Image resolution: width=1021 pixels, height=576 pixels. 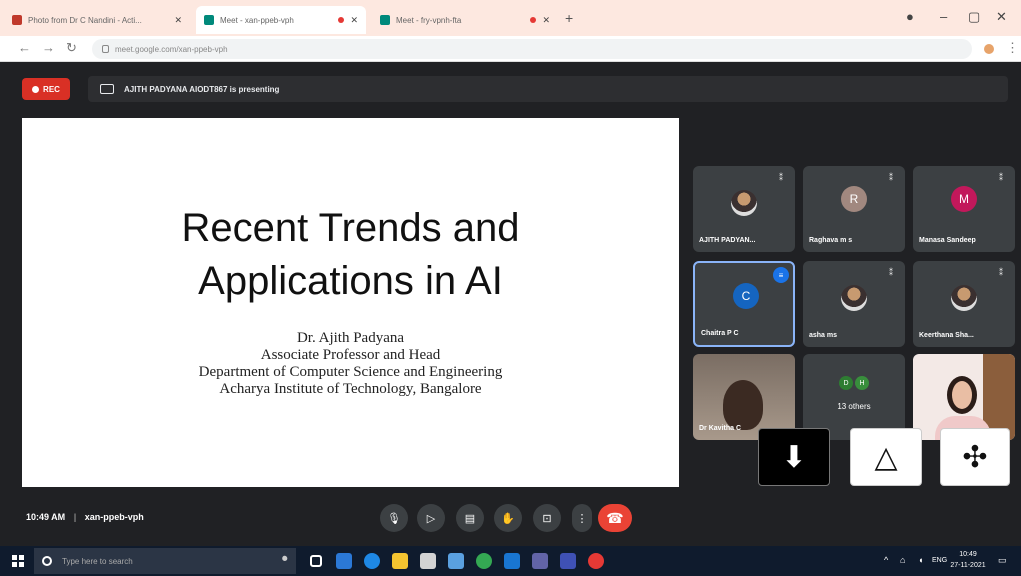 I want to click on maximize-button: ▢, so click(x=974, y=17).